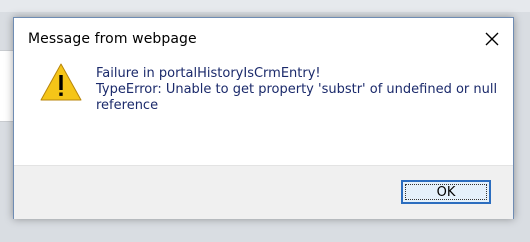  What do you see at coordinates (61, 82) in the screenshot?
I see `warning-icon` at bounding box center [61, 82].